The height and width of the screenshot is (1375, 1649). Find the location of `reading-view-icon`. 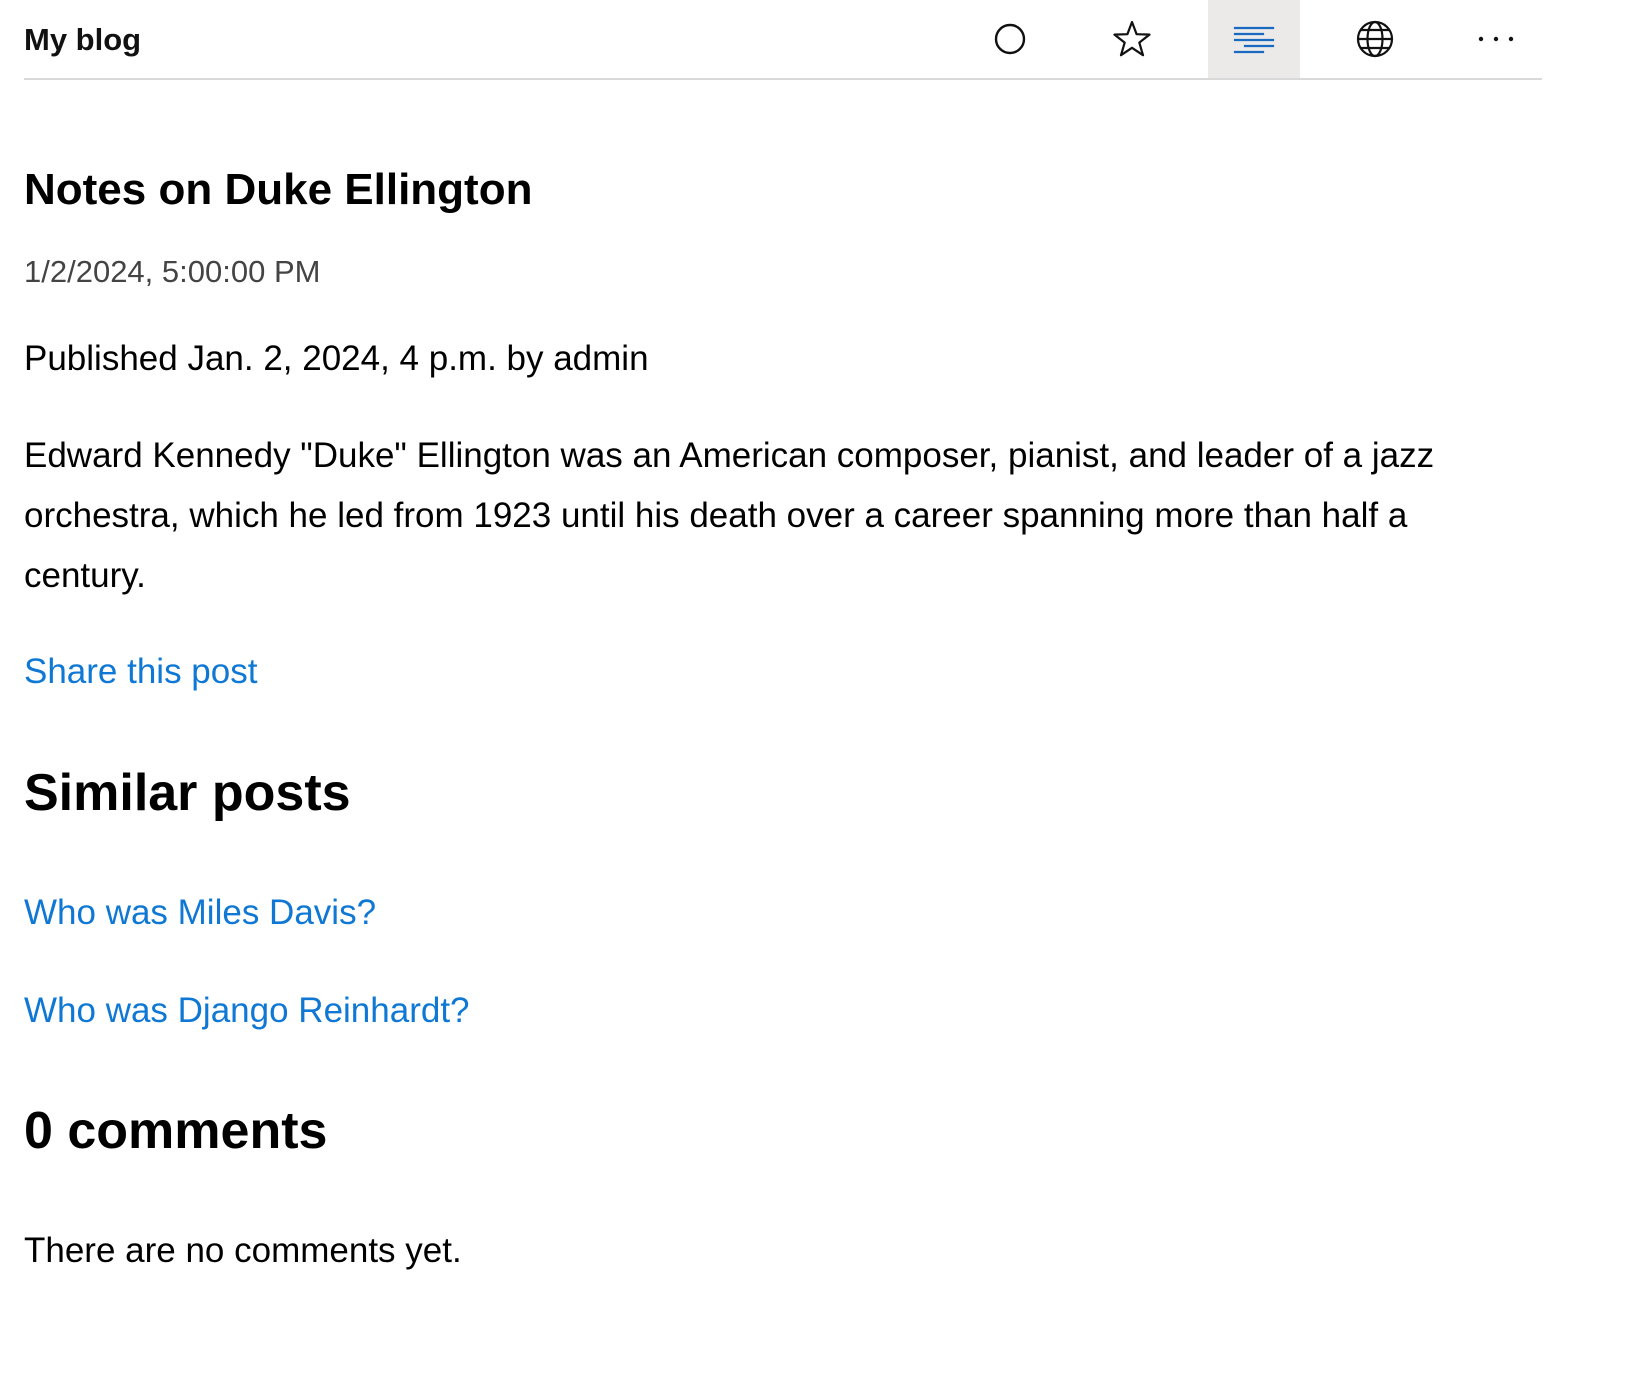

reading-view-icon is located at coordinates (1254, 40).